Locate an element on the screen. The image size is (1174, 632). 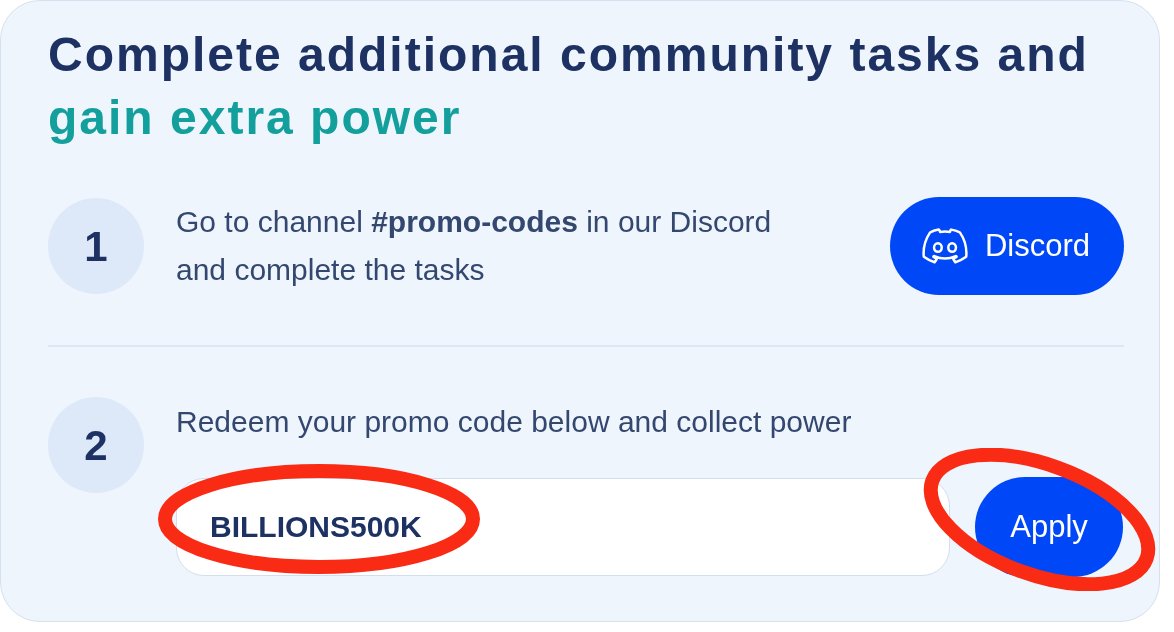
step-number: 2 is located at coordinates (96, 445).